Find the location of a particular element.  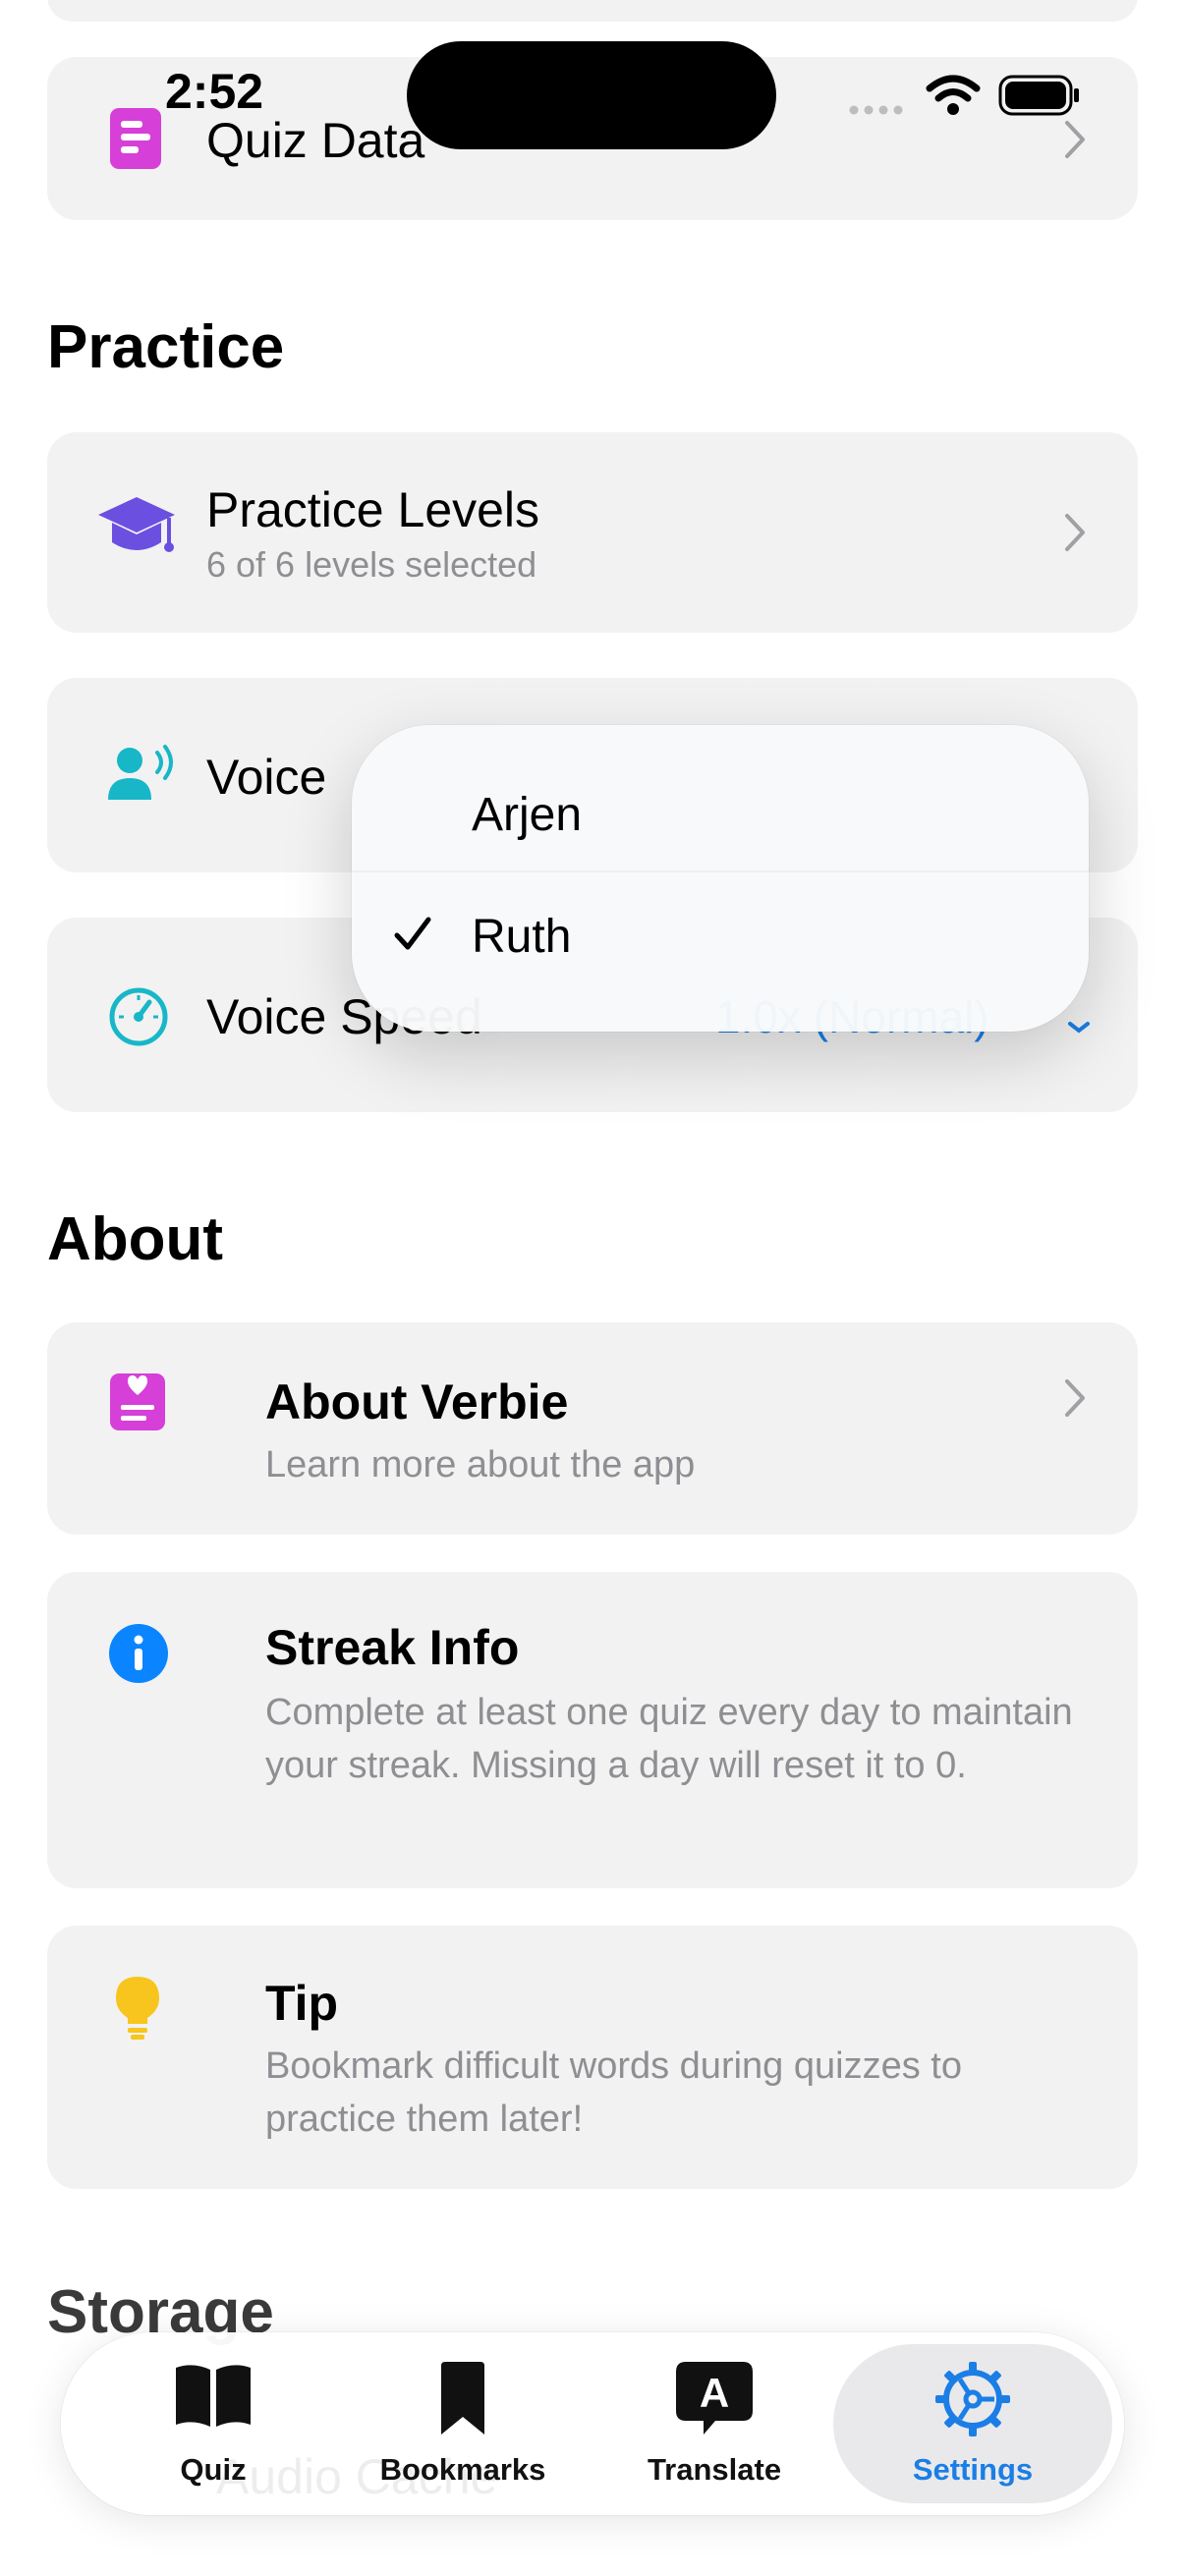

document-icon is located at coordinates (136, 138).